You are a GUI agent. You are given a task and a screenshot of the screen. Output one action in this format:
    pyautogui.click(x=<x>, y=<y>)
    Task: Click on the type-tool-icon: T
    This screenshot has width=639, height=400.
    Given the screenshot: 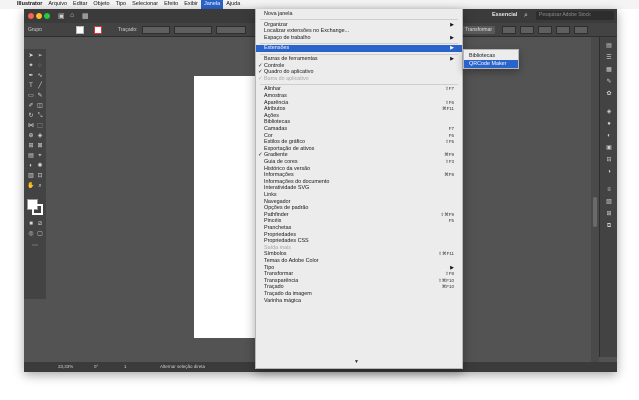 What is the action you would take?
    pyautogui.click(x=31, y=86)
    